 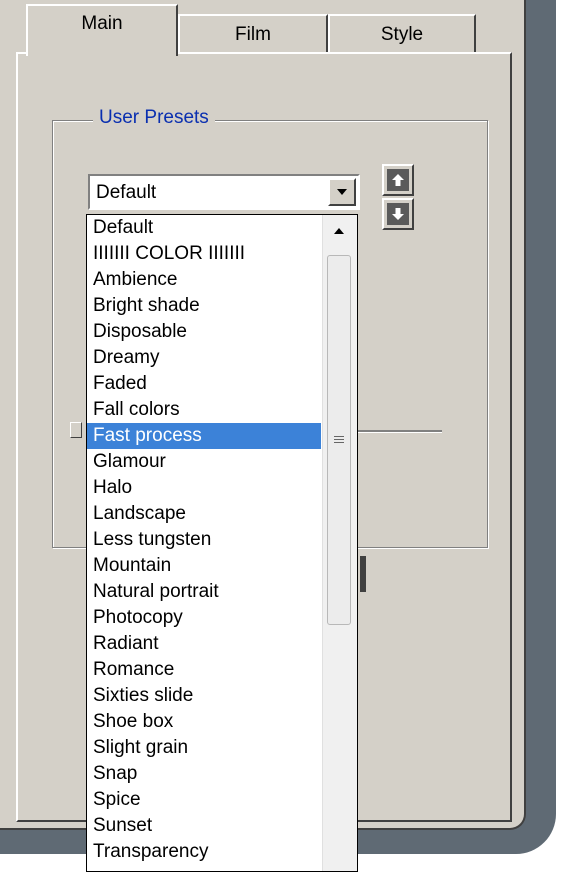 I want to click on list-item: Ambience, so click(x=204, y=280).